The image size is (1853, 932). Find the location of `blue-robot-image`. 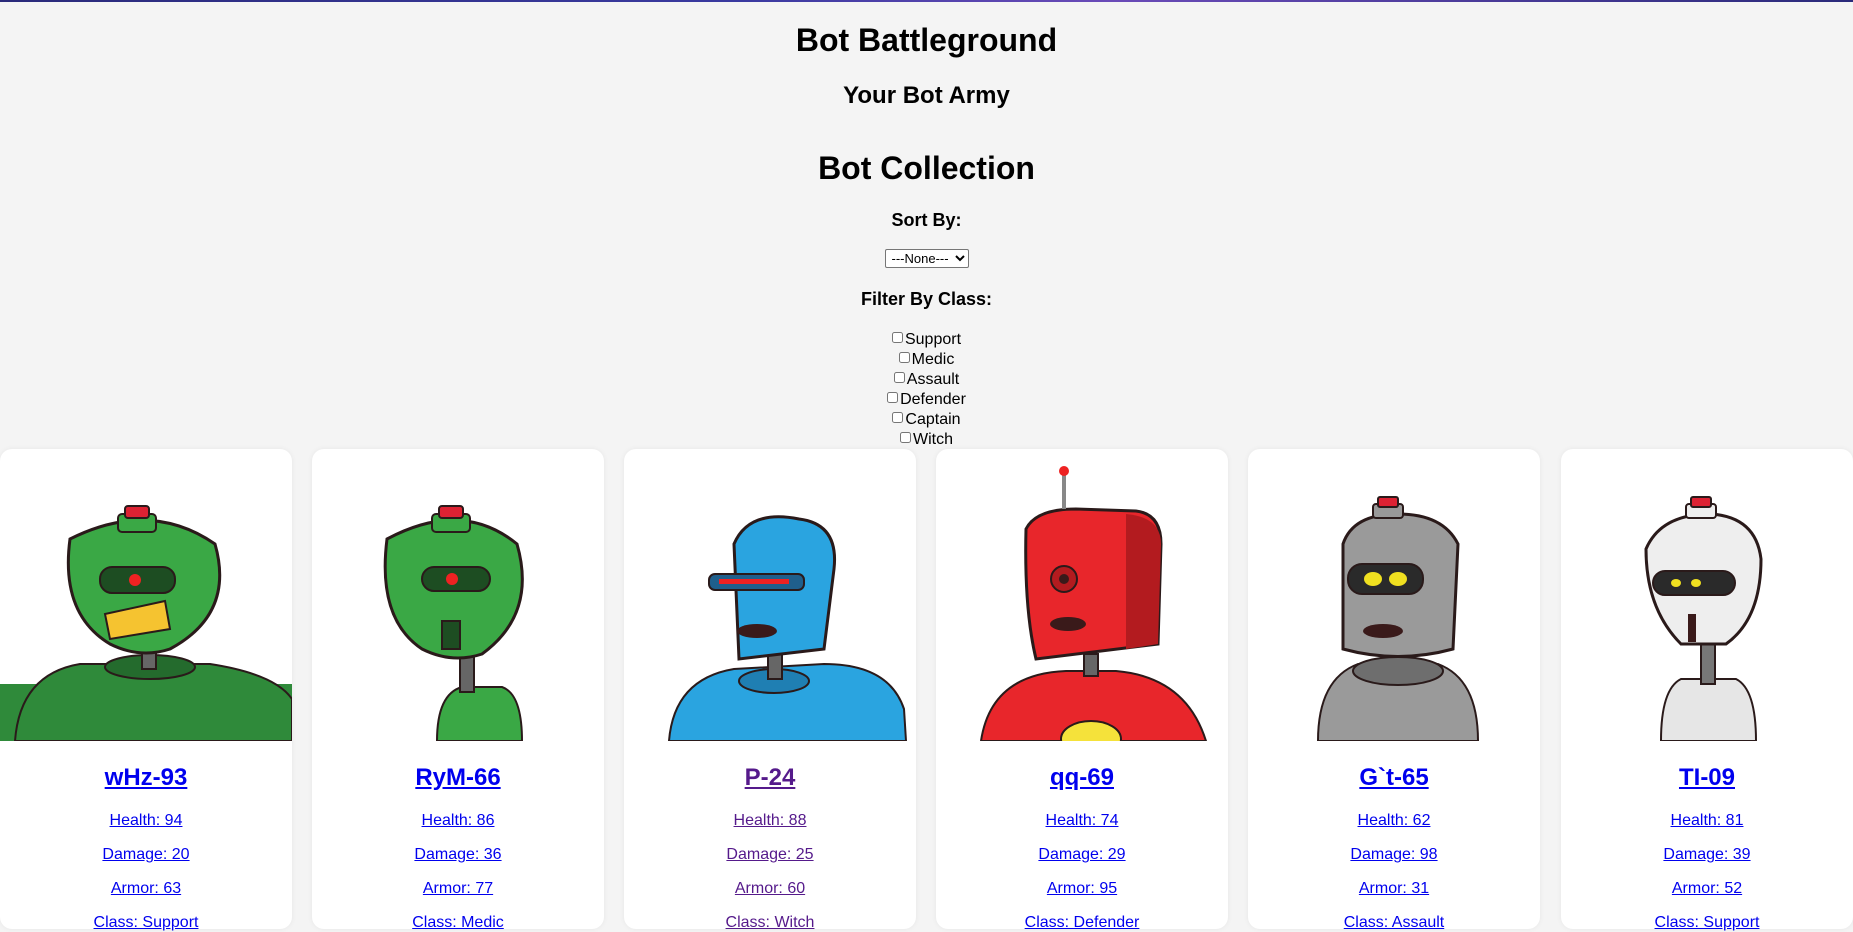

blue-robot-image is located at coordinates (770, 595).